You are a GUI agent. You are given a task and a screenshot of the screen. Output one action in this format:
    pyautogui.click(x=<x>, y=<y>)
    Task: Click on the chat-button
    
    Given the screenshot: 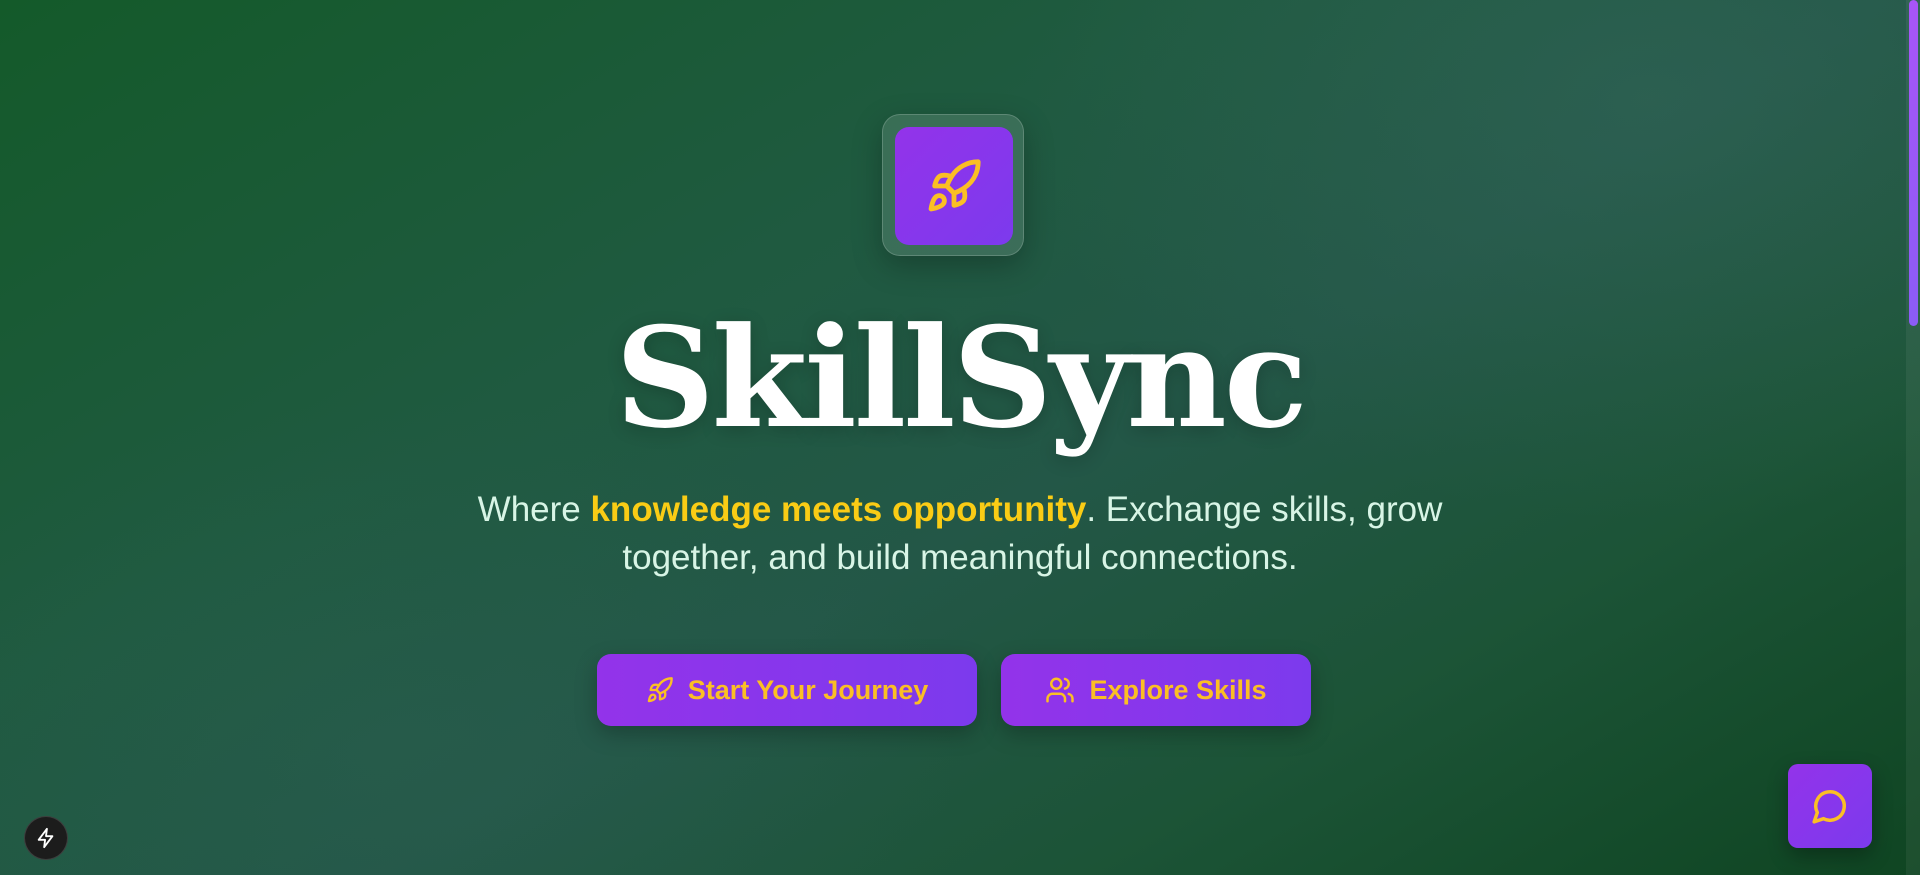 What is the action you would take?
    pyautogui.click(x=1830, y=806)
    